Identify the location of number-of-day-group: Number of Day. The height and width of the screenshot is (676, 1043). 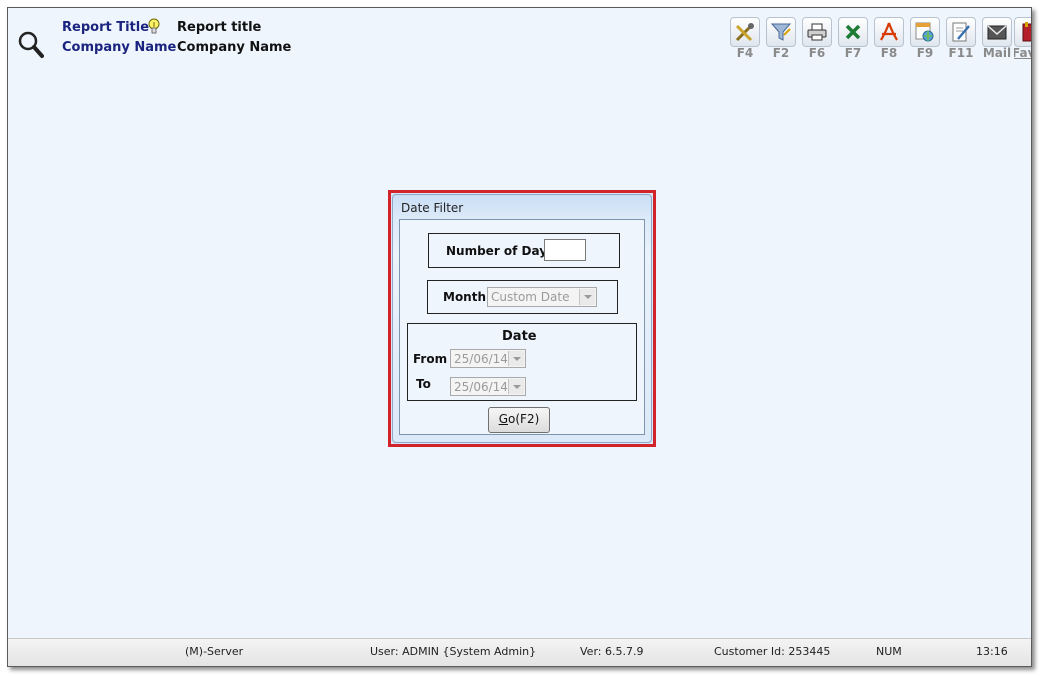
(524, 250).